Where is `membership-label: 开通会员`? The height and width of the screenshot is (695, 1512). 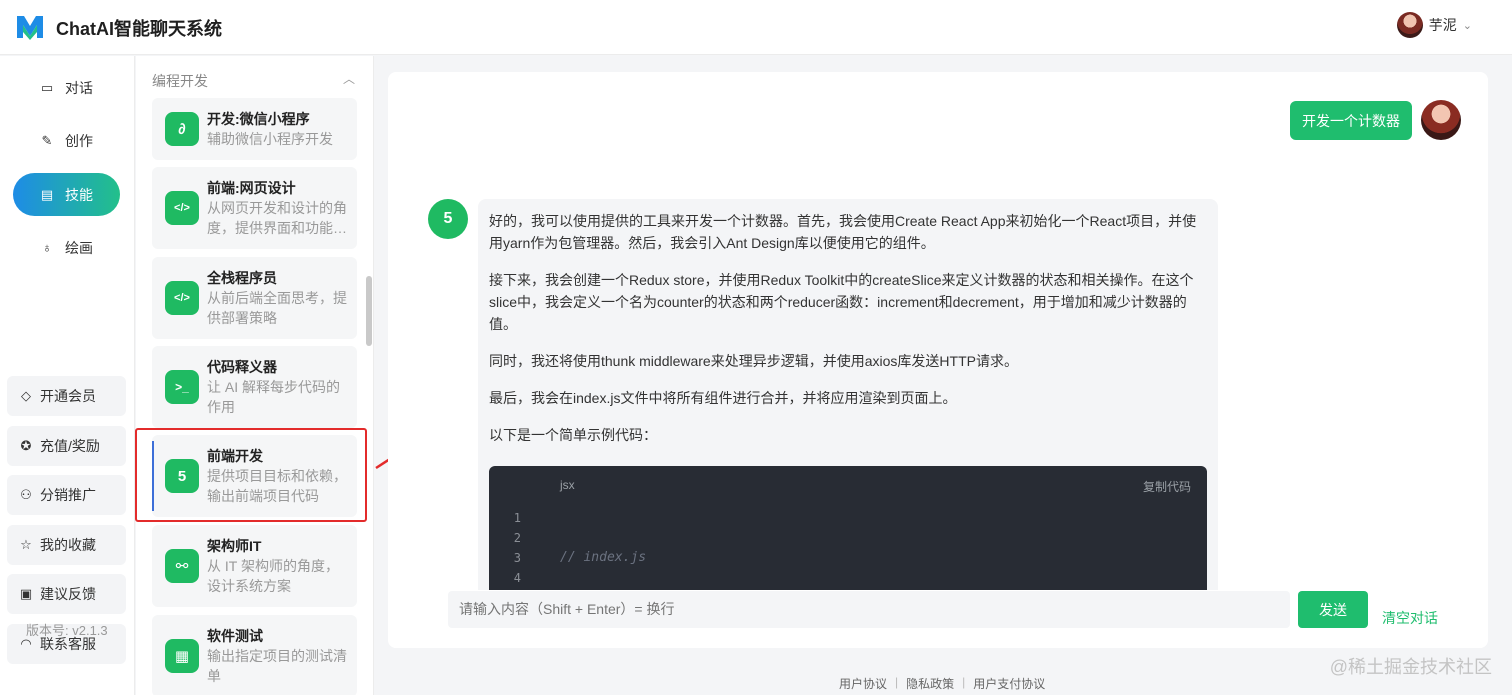 membership-label: 开通会员 is located at coordinates (68, 396).